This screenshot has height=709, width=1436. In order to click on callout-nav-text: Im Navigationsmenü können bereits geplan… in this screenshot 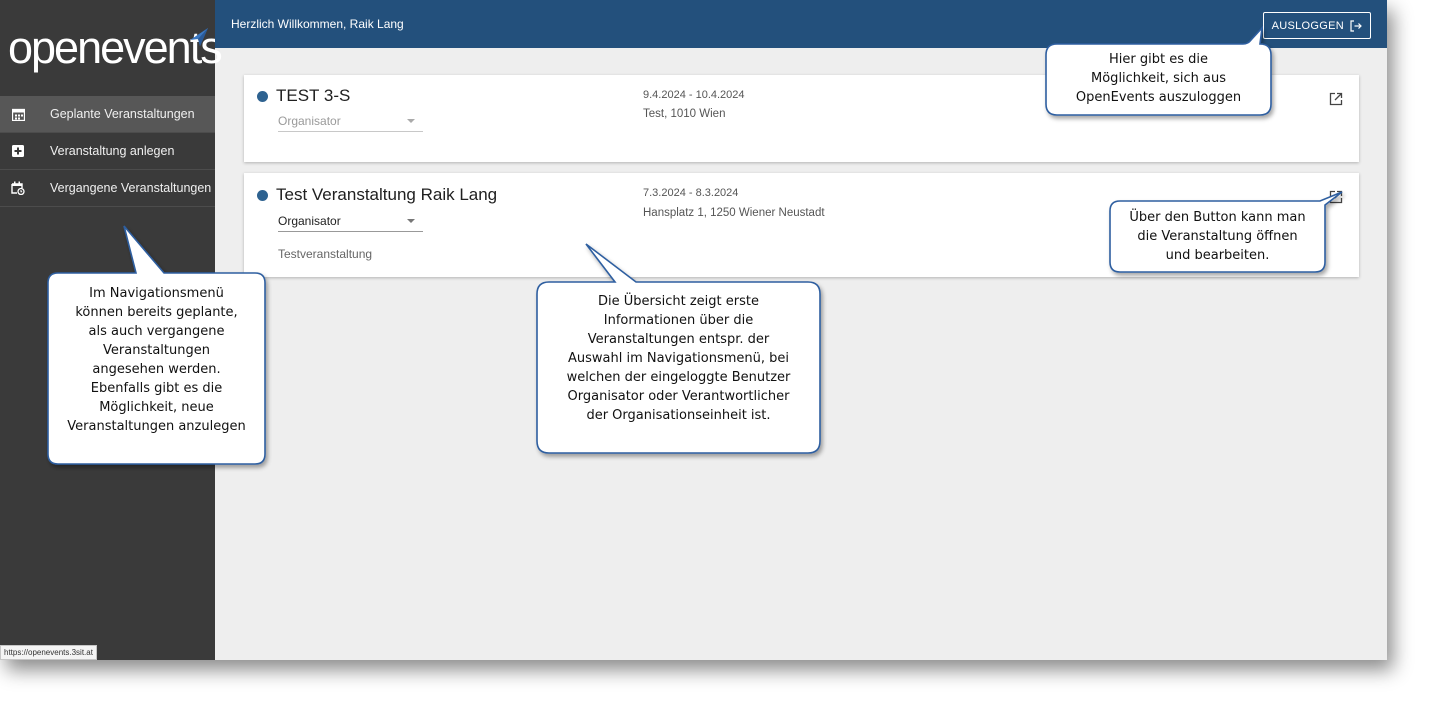, I will do `click(156, 360)`.